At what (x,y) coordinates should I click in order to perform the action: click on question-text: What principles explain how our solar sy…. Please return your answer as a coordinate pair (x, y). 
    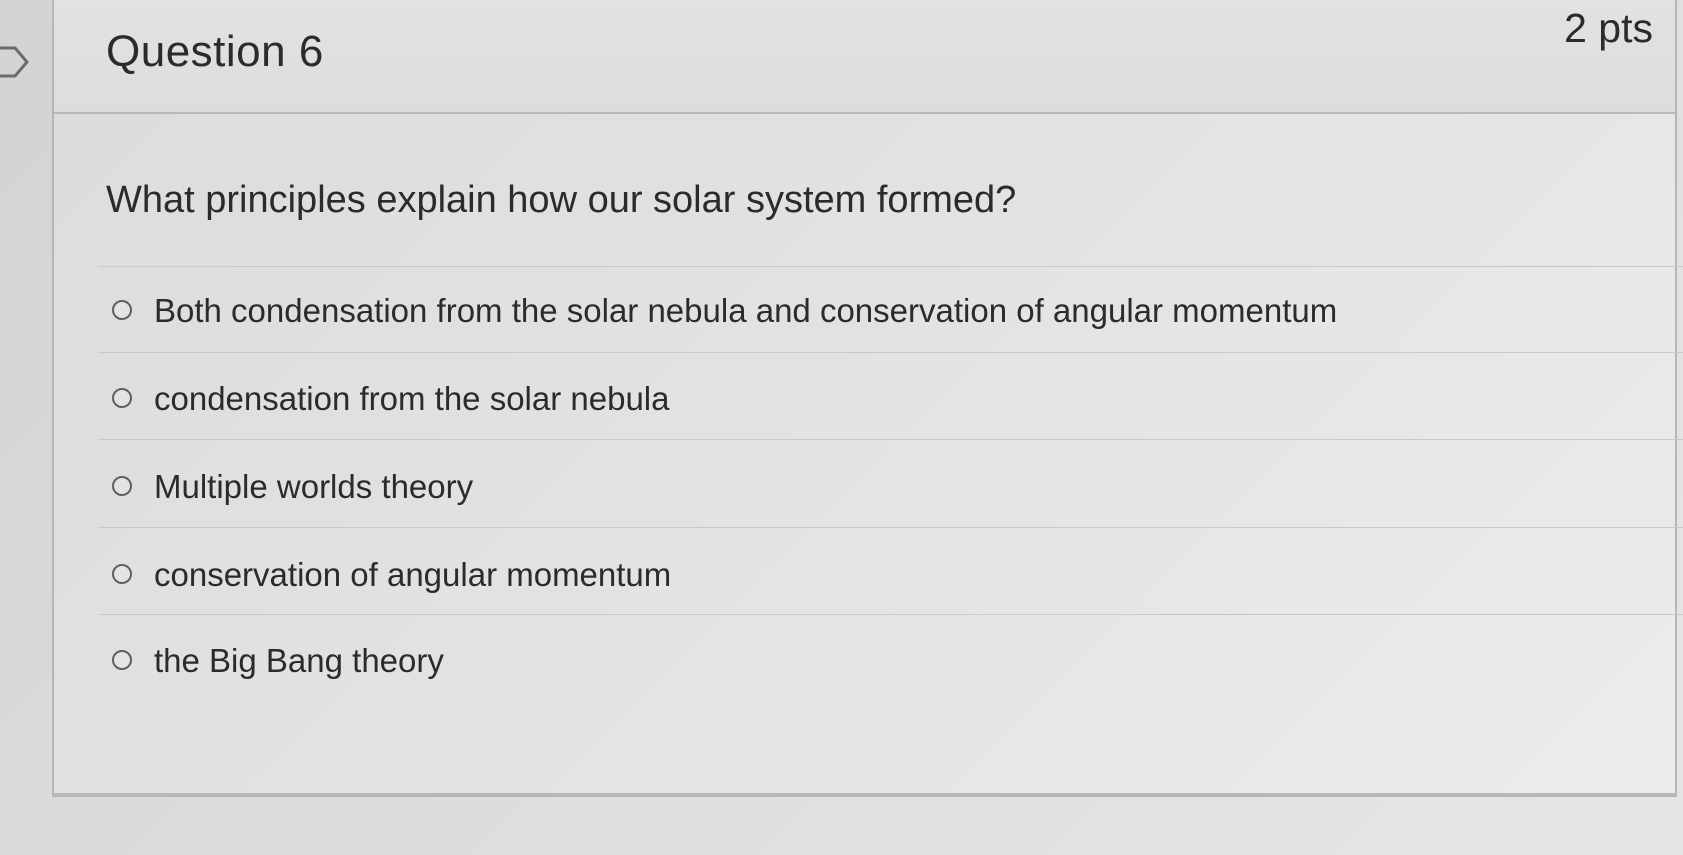
    Looking at the image, I should click on (561, 200).